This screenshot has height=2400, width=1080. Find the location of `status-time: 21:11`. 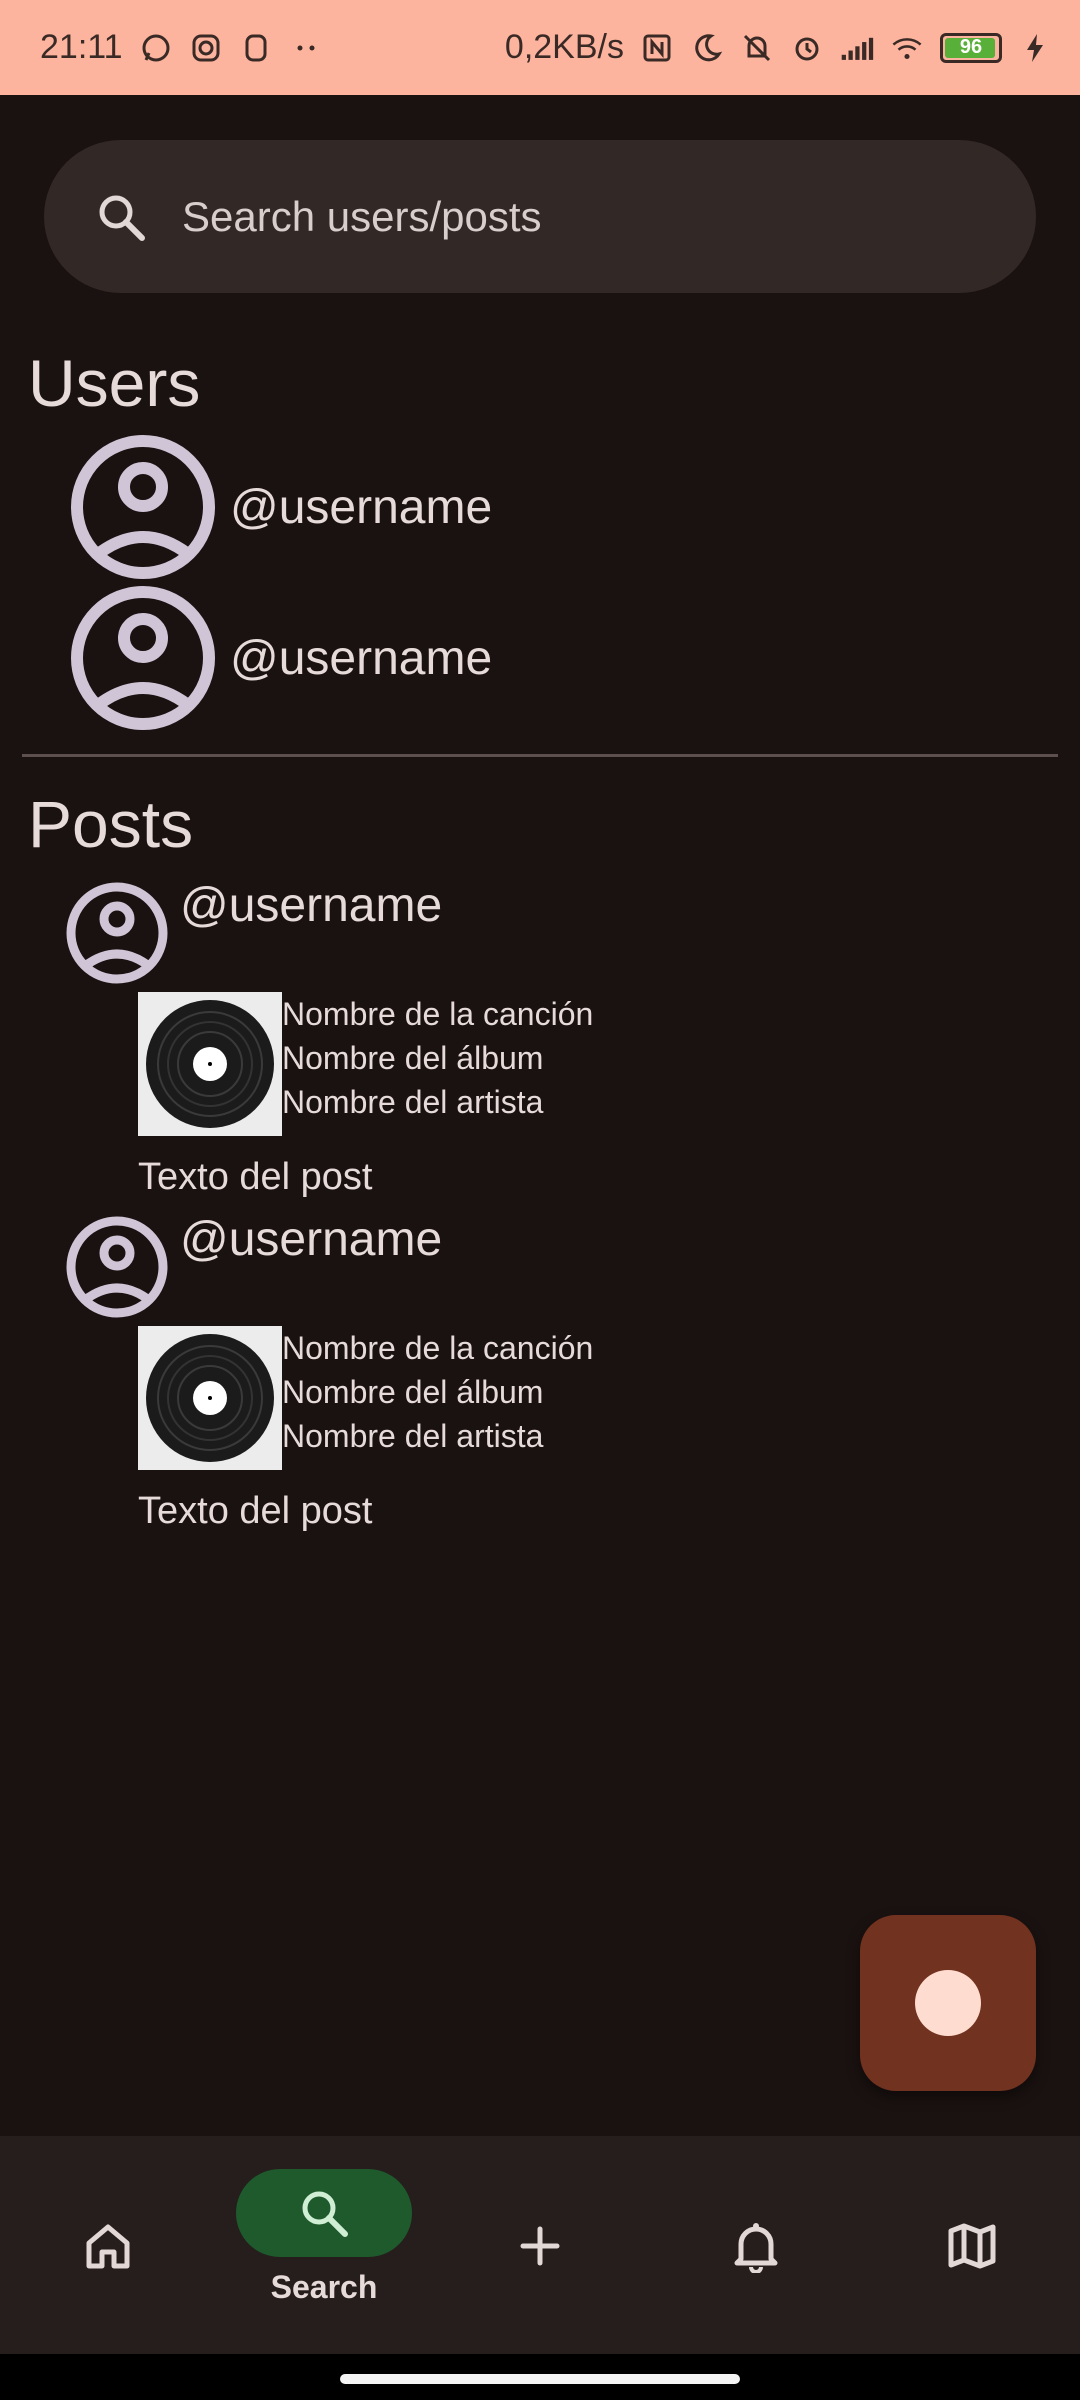

status-time: 21:11 is located at coordinates (81, 47).